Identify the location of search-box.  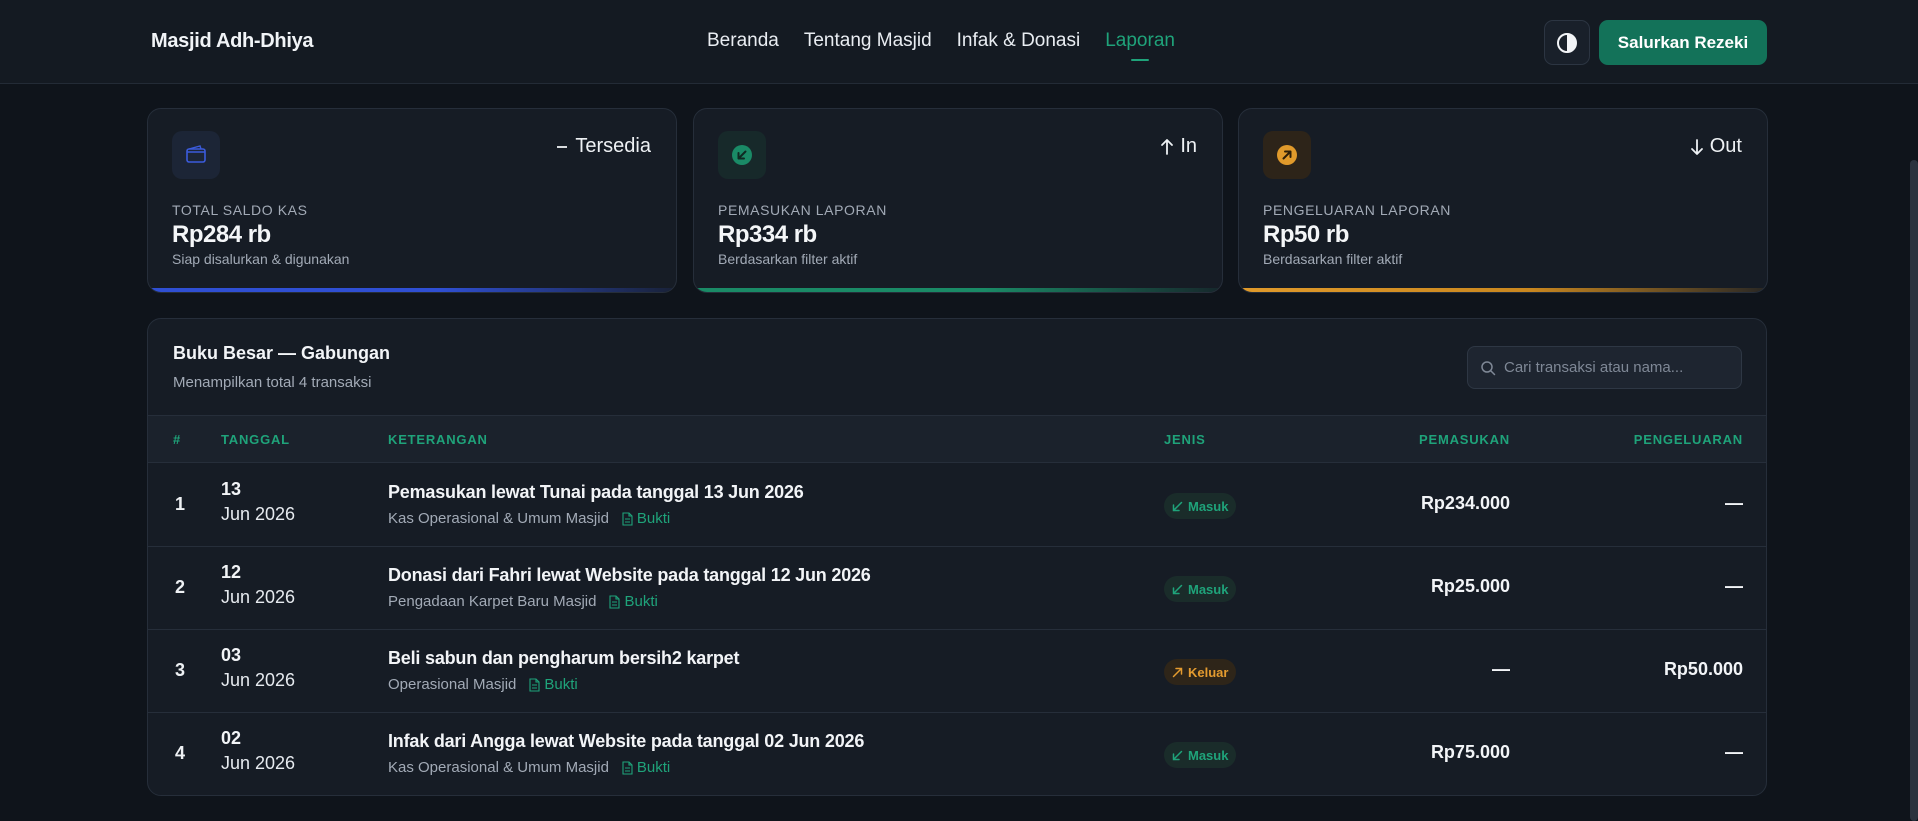
(1604, 367).